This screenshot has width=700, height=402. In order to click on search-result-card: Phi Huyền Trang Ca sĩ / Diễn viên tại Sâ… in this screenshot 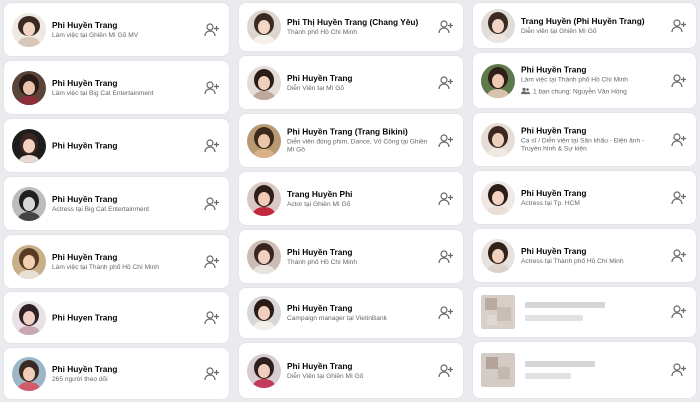, I will do `click(584, 139)`.